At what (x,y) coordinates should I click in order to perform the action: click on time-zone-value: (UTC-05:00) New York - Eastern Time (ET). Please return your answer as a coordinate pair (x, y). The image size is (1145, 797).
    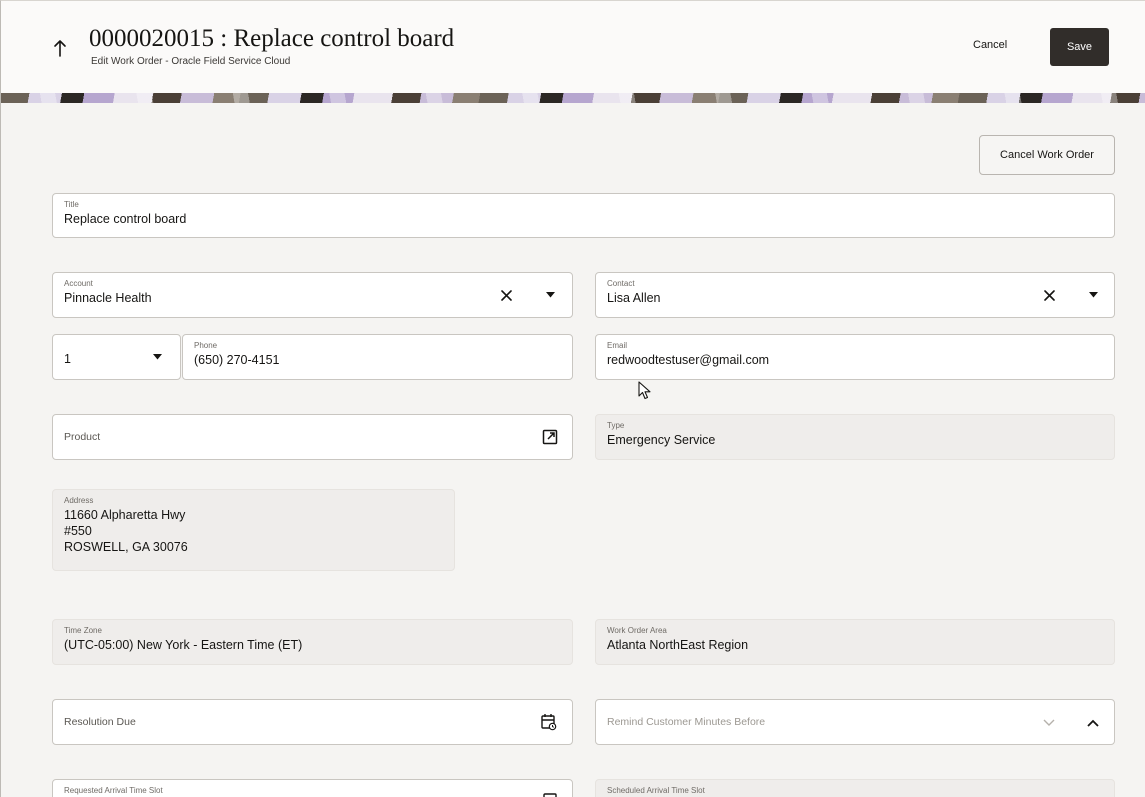
    Looking at the image, I should click on (183, 645).